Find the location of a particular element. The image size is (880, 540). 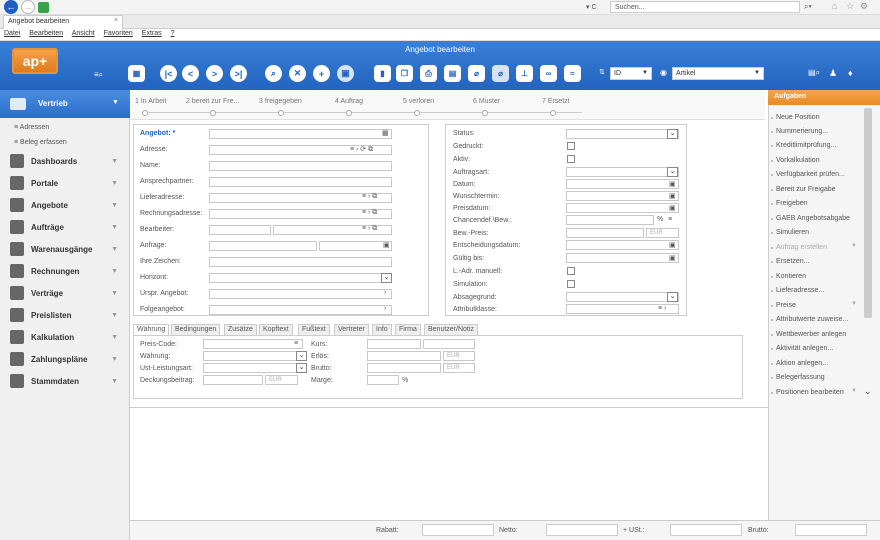

sidebar-item-portale: Portale ▼ is located at coordinates (65, 183).